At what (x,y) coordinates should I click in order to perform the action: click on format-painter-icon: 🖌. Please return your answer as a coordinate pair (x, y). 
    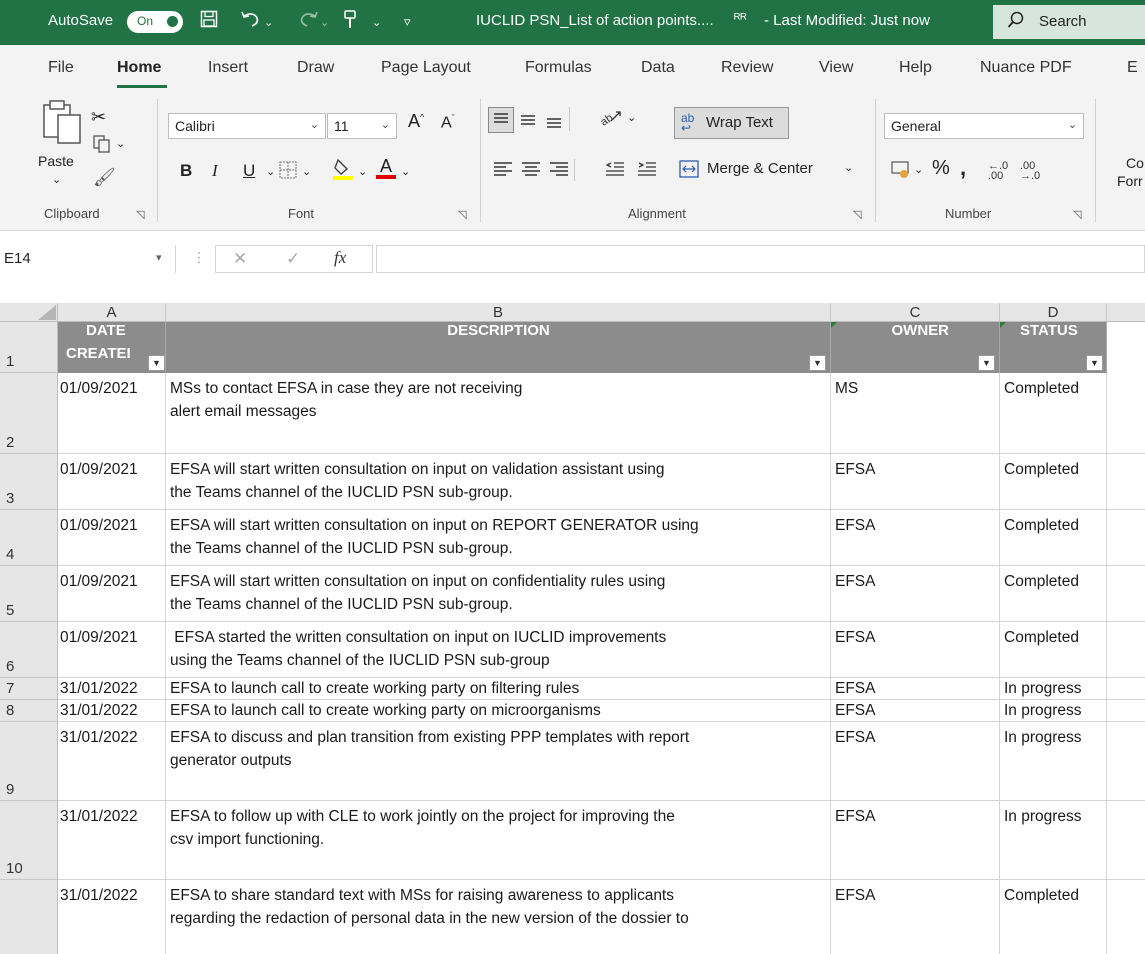
    Looking at the image, I should click on (104, 177).